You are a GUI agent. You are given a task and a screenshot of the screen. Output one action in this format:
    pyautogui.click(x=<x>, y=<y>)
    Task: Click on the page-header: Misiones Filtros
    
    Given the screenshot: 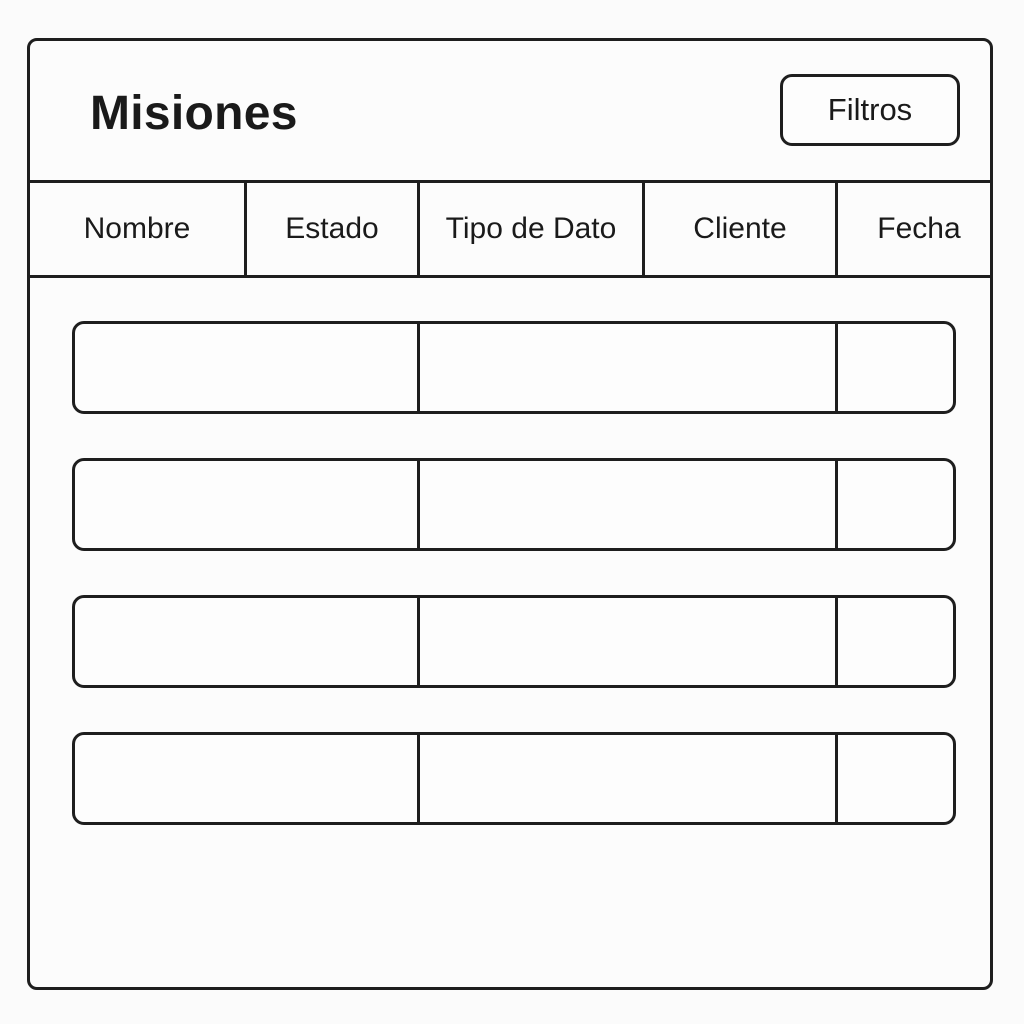 What is the action you would take?
    pyautogui.click(x=510, y=112)
    